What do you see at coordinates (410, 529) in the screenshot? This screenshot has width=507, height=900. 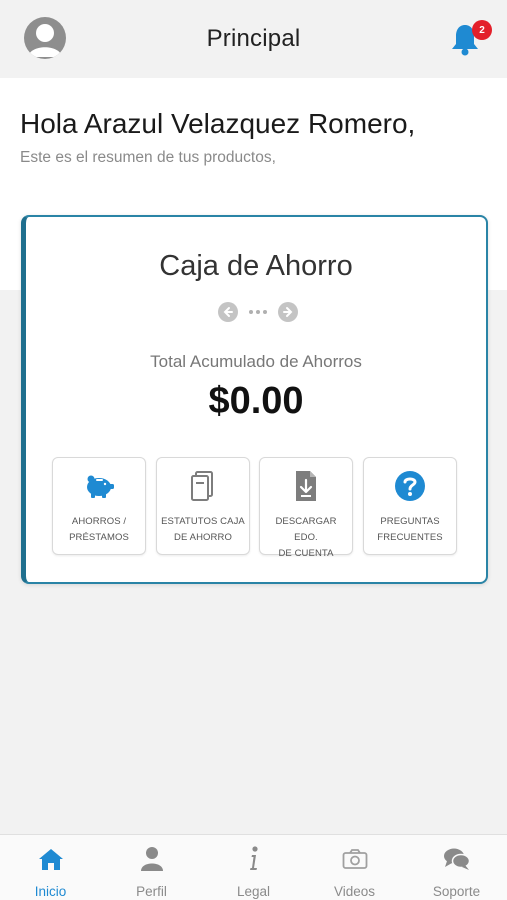 I see `tile-label: PREGUNTAS FRECUENTES` at bounding box center [410, 529].